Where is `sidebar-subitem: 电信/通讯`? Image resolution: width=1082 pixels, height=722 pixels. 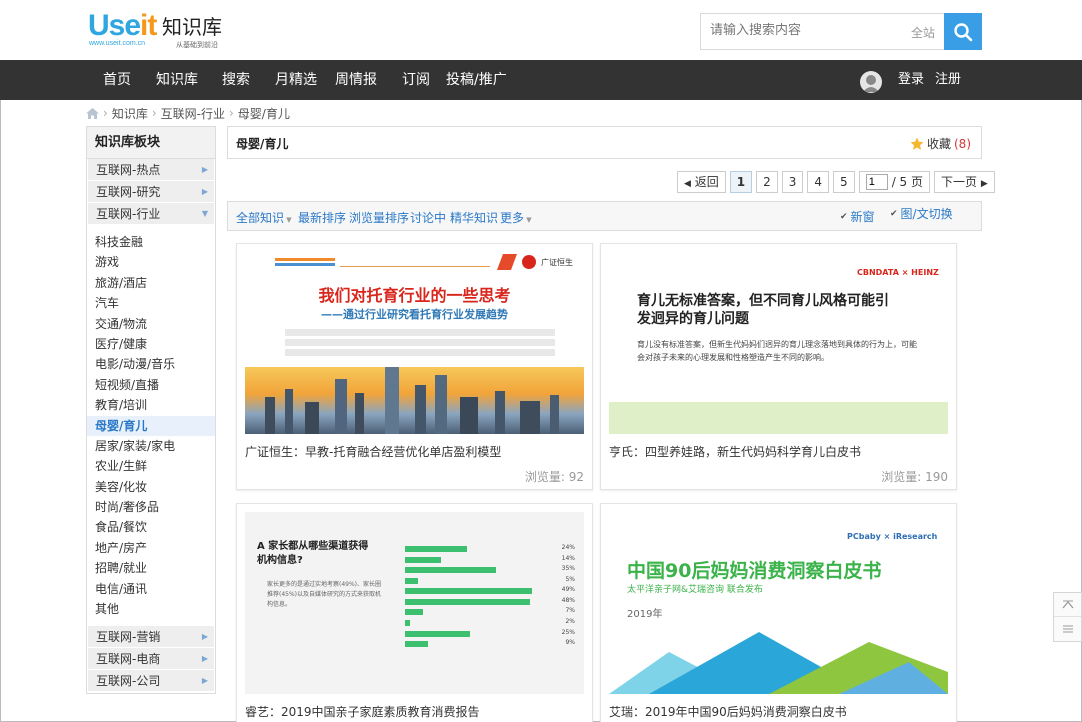 sidebar-subitem: 电信/通讯 is located at coordinates (151, 589).